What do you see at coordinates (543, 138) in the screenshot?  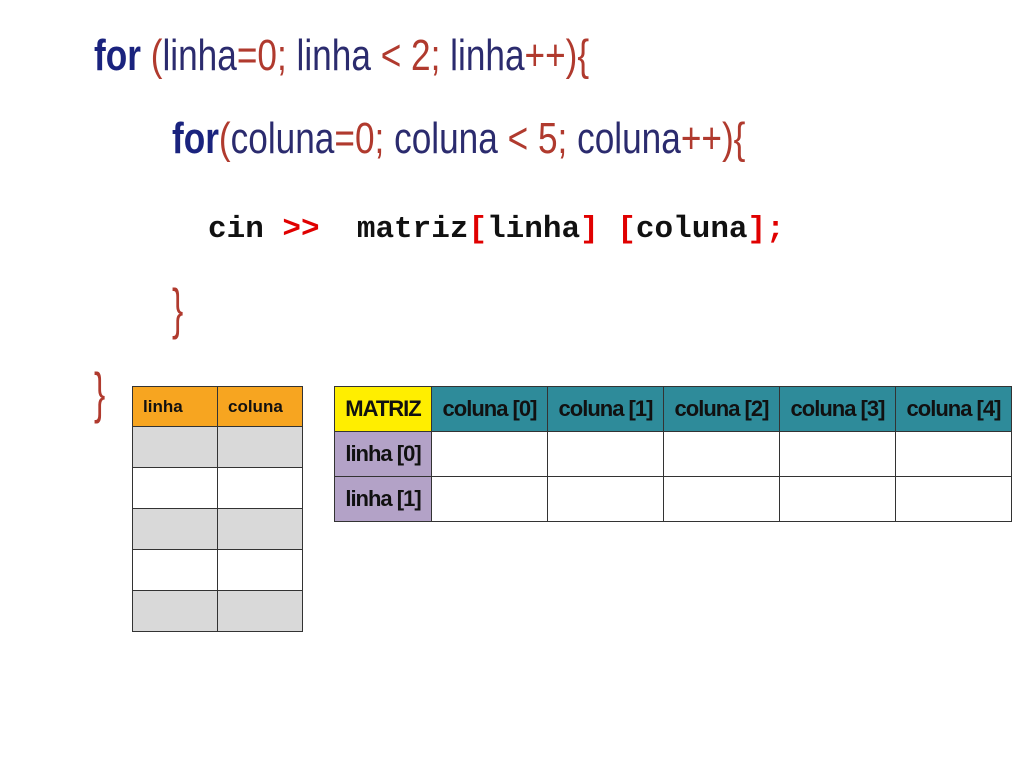 I see `limit-value: 5` at bounding box center [543, 138].